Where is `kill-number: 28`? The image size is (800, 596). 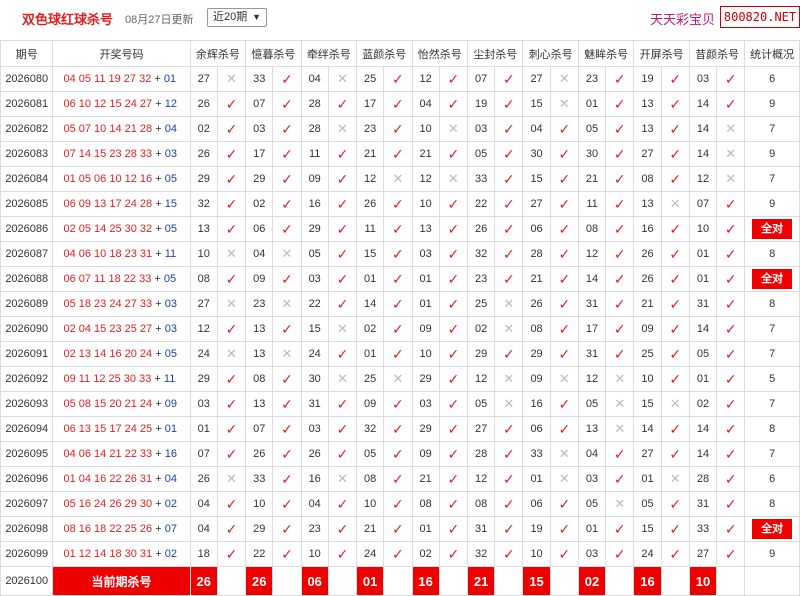
kill-number: 28 is located at coordinates (703, 479).